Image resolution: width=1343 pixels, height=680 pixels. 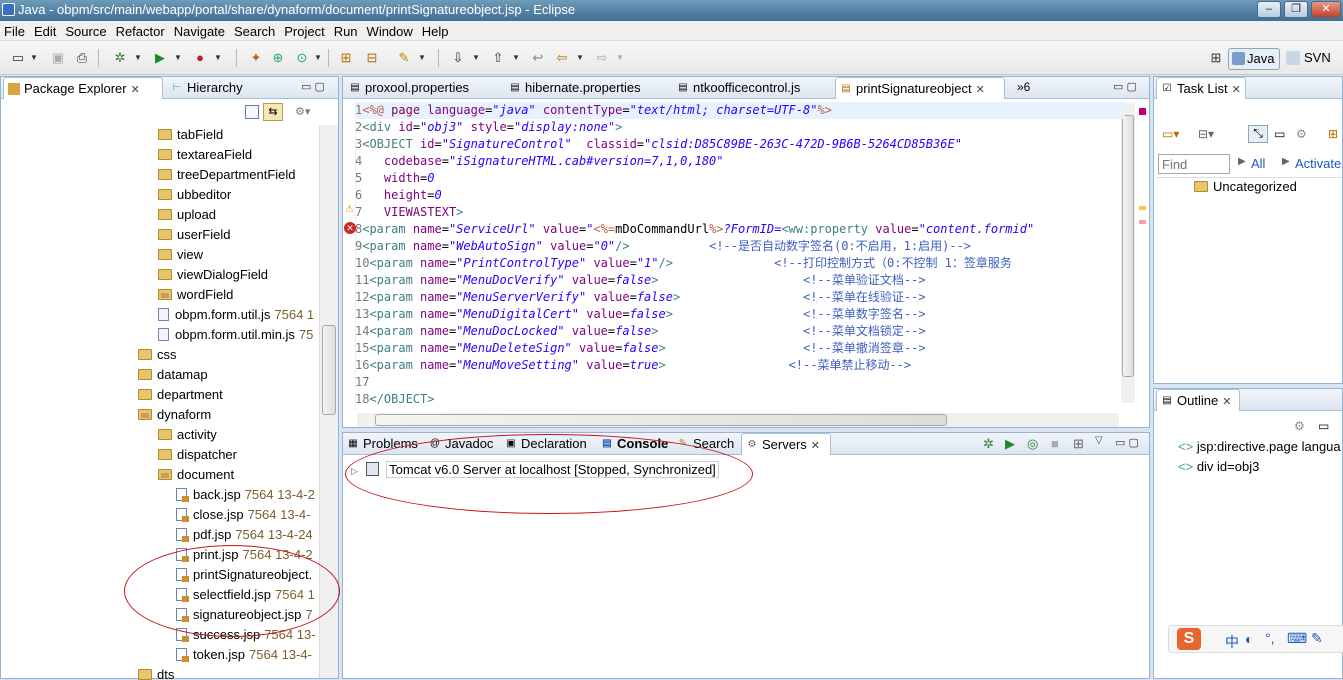 I want to click on open-perspective-icon: ⊞, so click(x=1216, y=58).